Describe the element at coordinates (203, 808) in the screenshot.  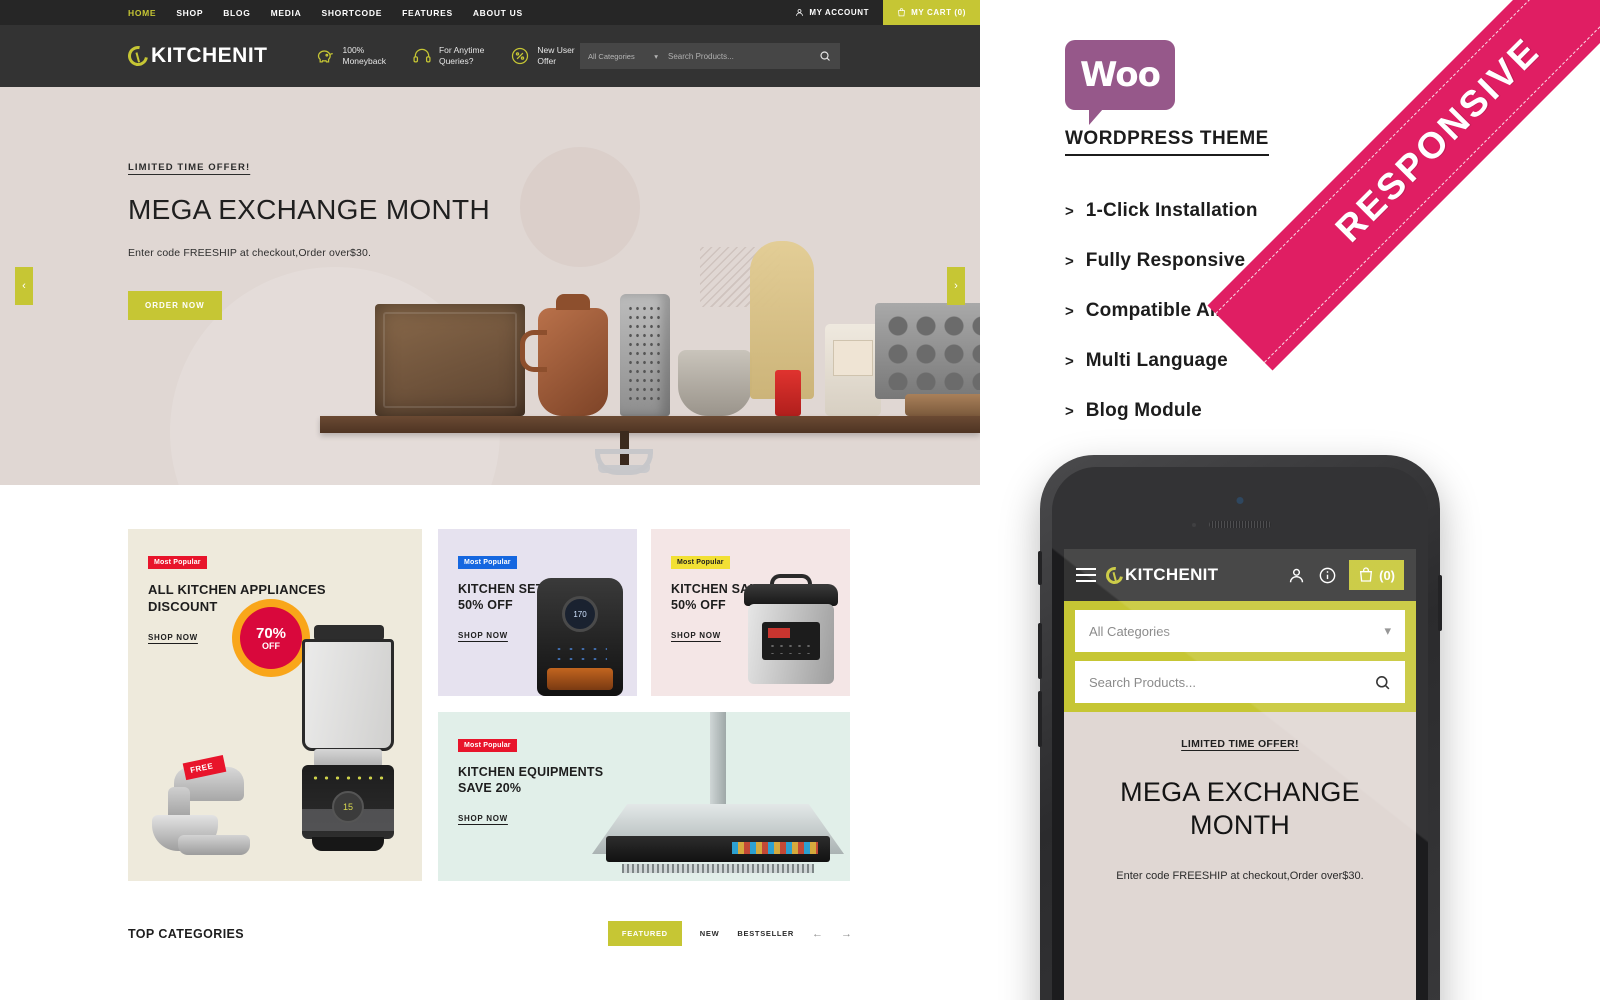
I see `stand-mixer-image: FREE` at that location.